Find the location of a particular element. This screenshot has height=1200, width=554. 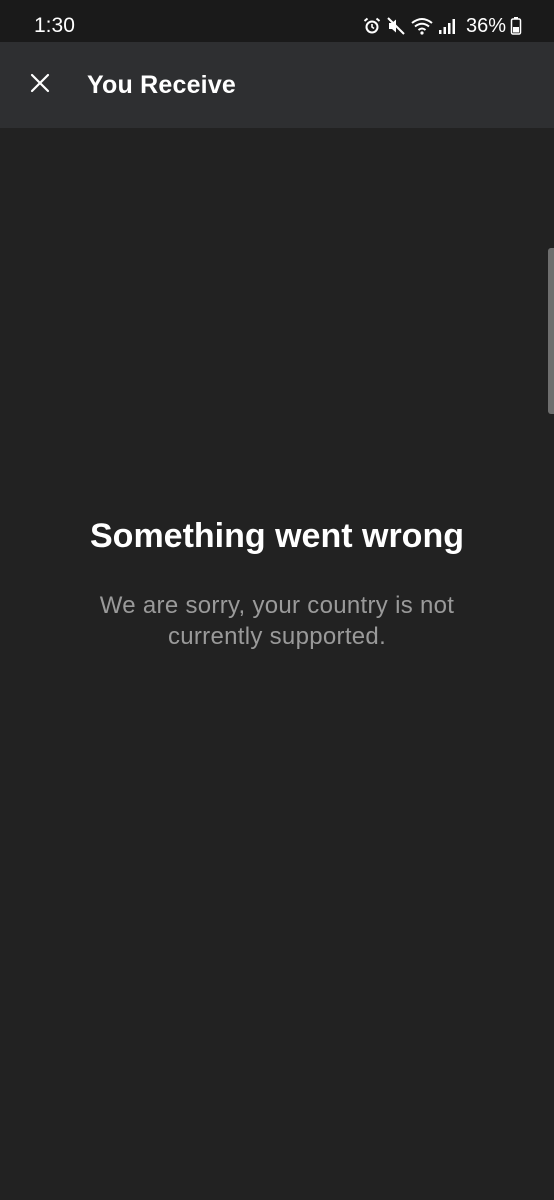

alarm-icon is located at coordinates (372, 26).